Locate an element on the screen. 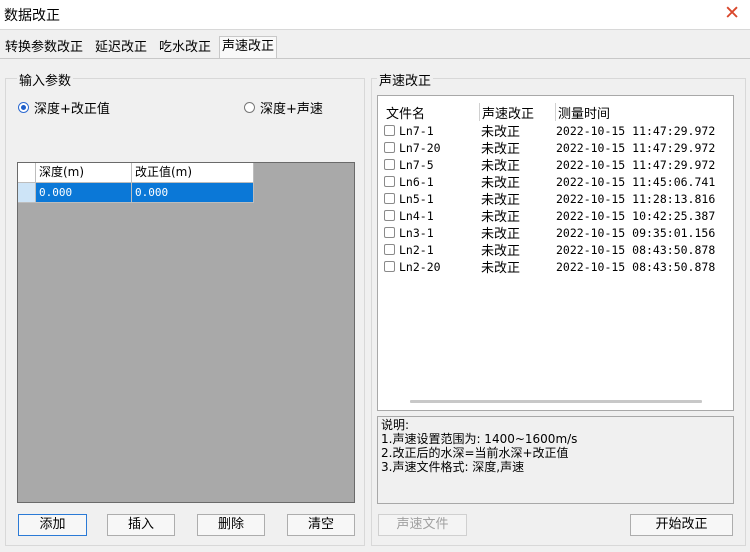  file-name: Ln7-1 is located at coordinates (416, 130).